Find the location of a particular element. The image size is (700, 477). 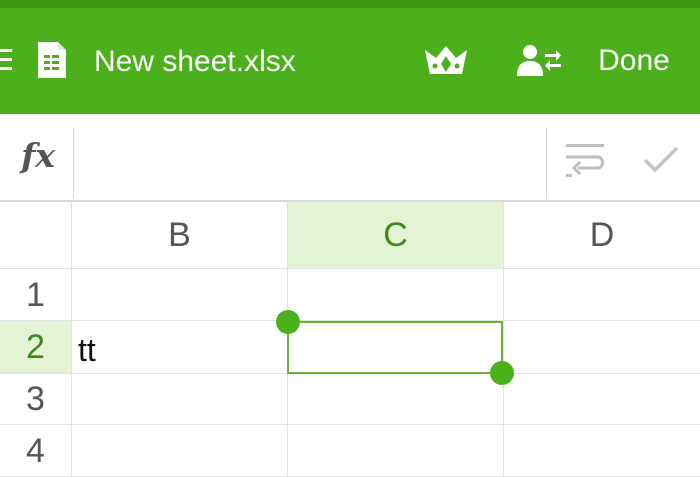

cell-c3 is located at coordinates (396, 399).